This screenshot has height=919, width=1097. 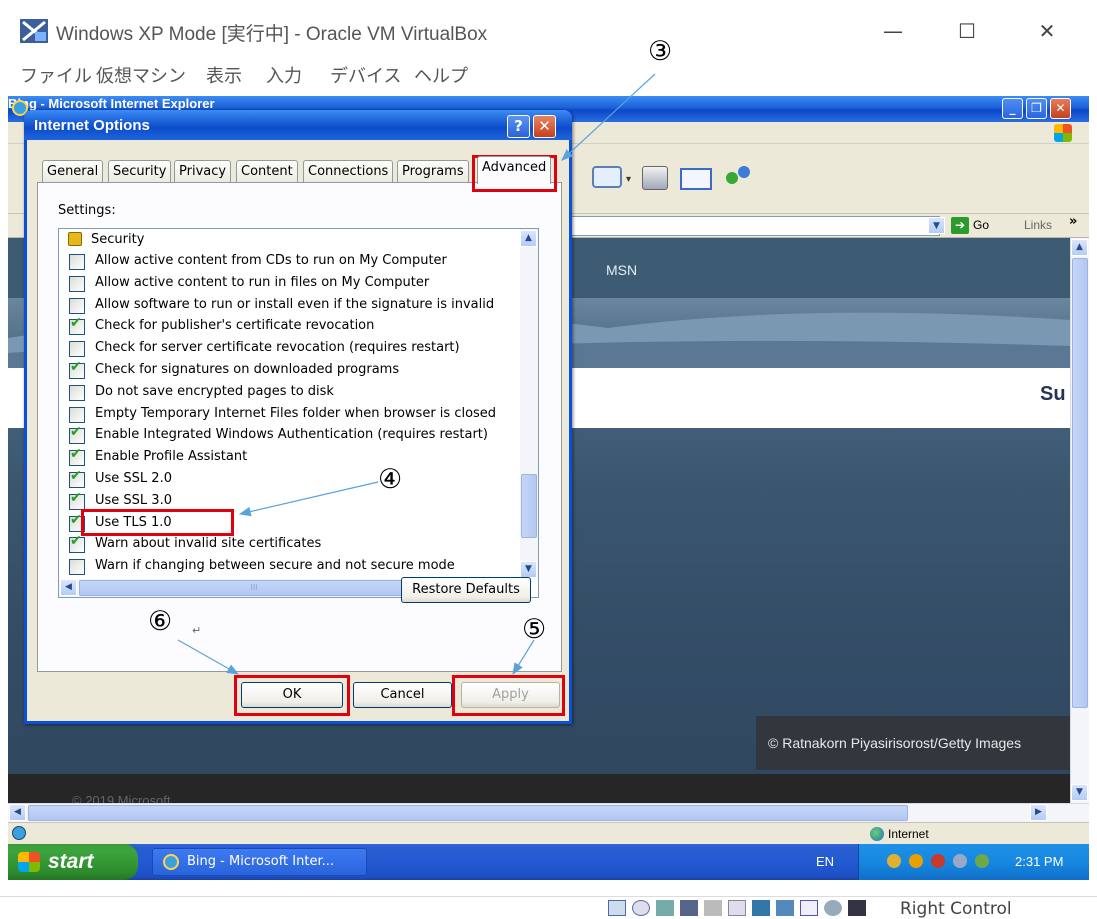 What do you see at coordinates (655, 178) in the screenshot?
I see `print-icon` at bounding box center [655, 178].